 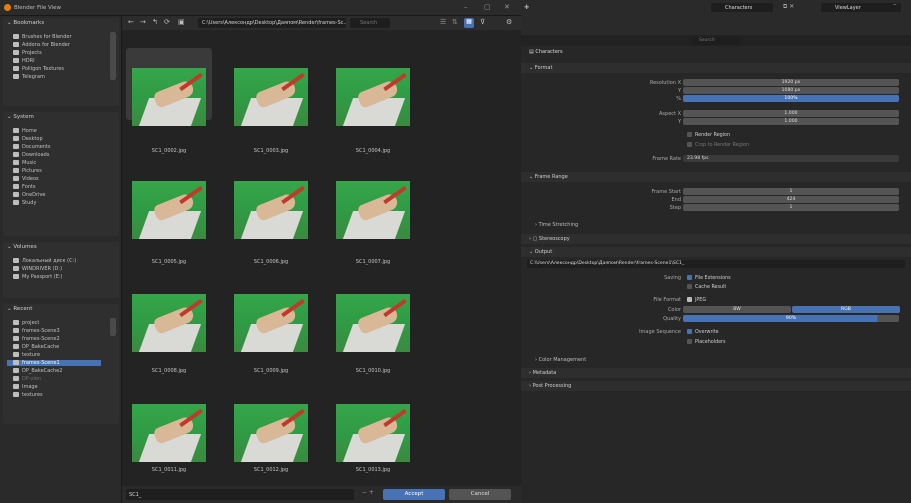 I want to click on bookmark-item: Poliigon Textures, so click(x=38, y=69).